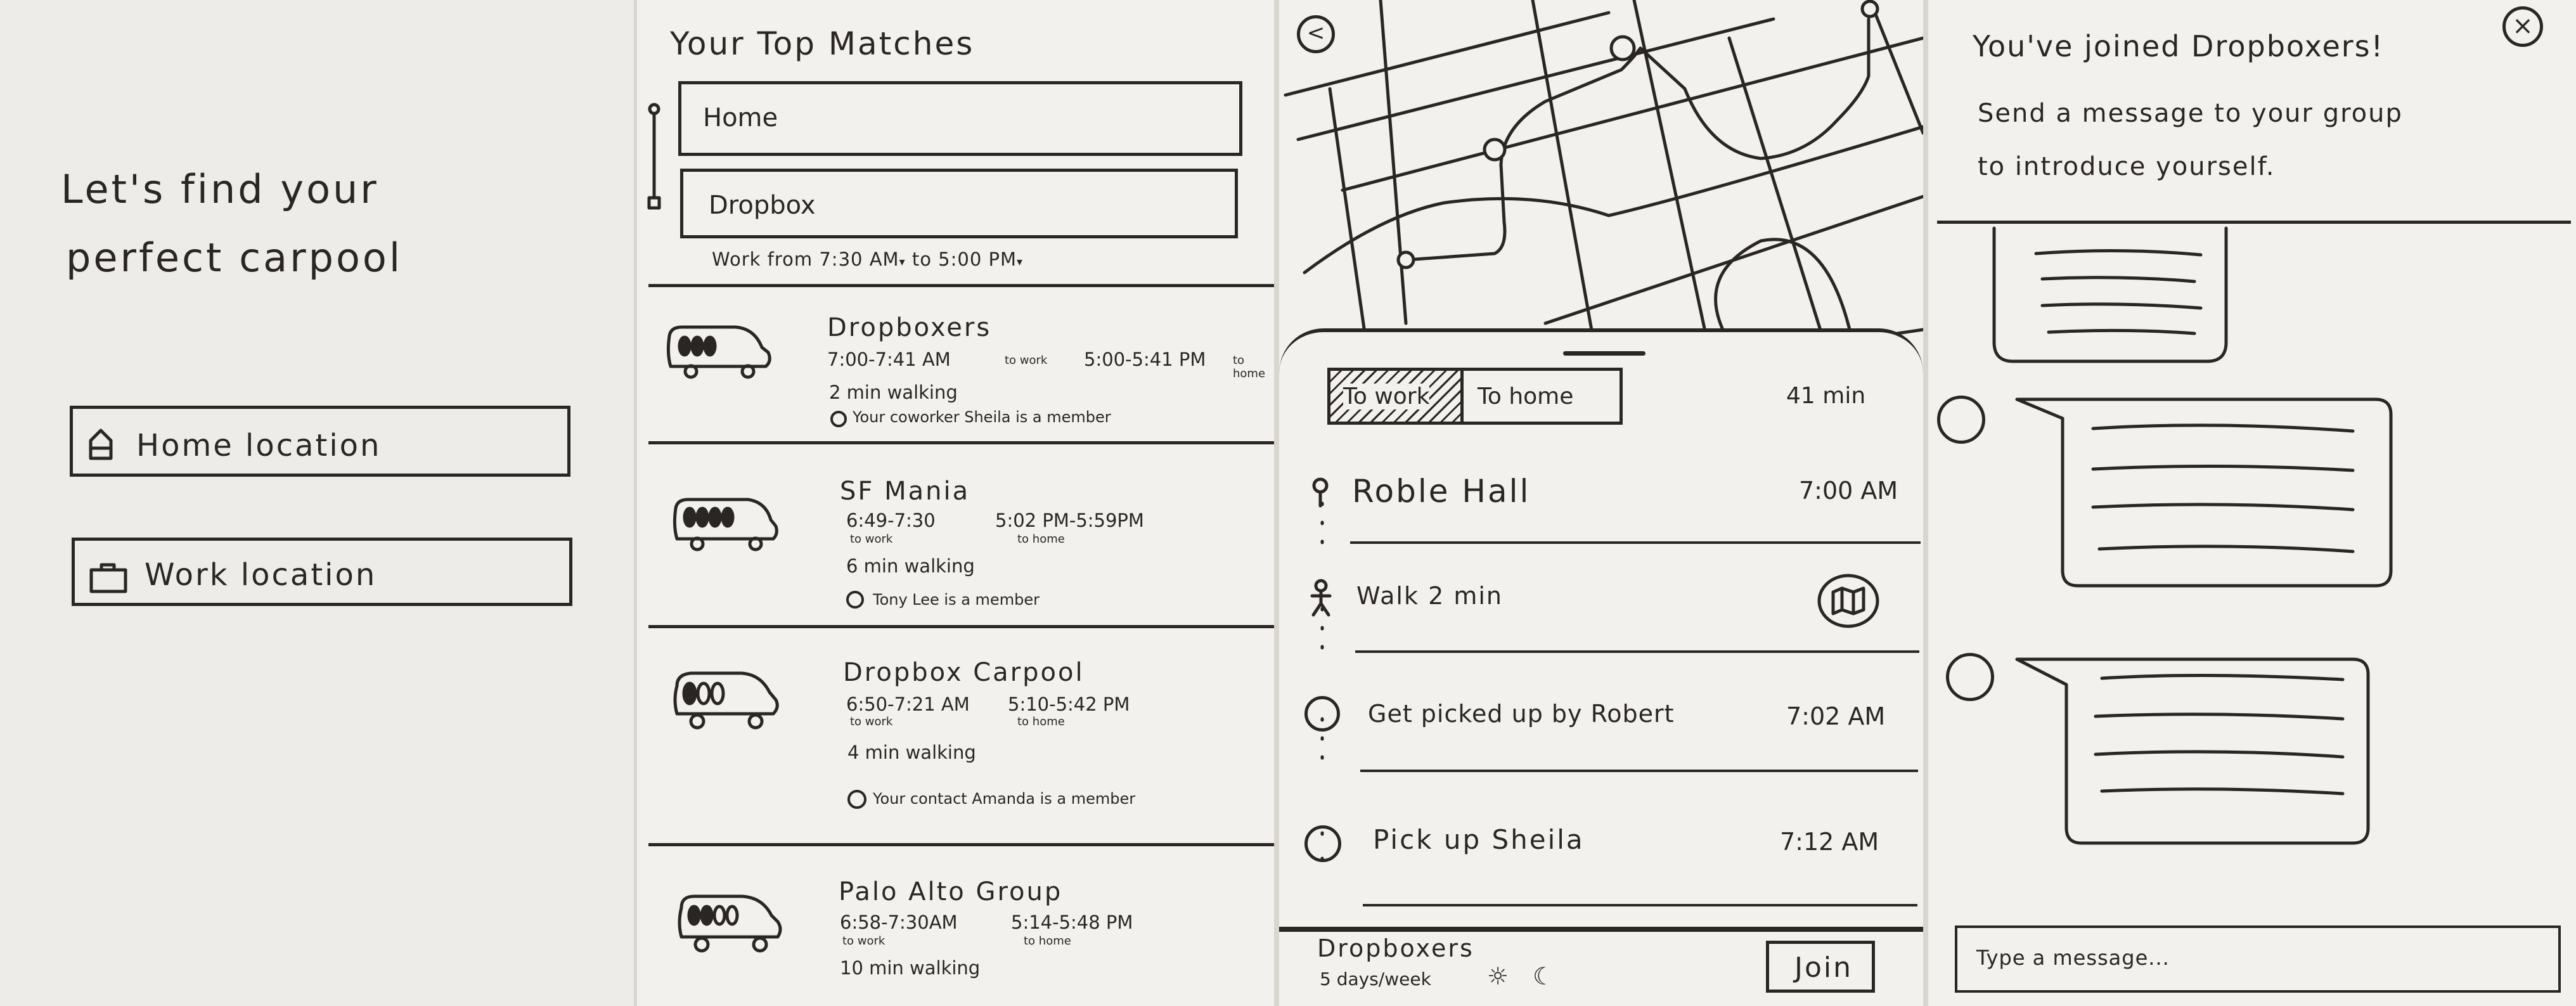 This screenshot has width=2576, height=1006. Describe the element at coordinates (911, 753) in the screenshot. I see `walking-time: 4 min walking` at that location.